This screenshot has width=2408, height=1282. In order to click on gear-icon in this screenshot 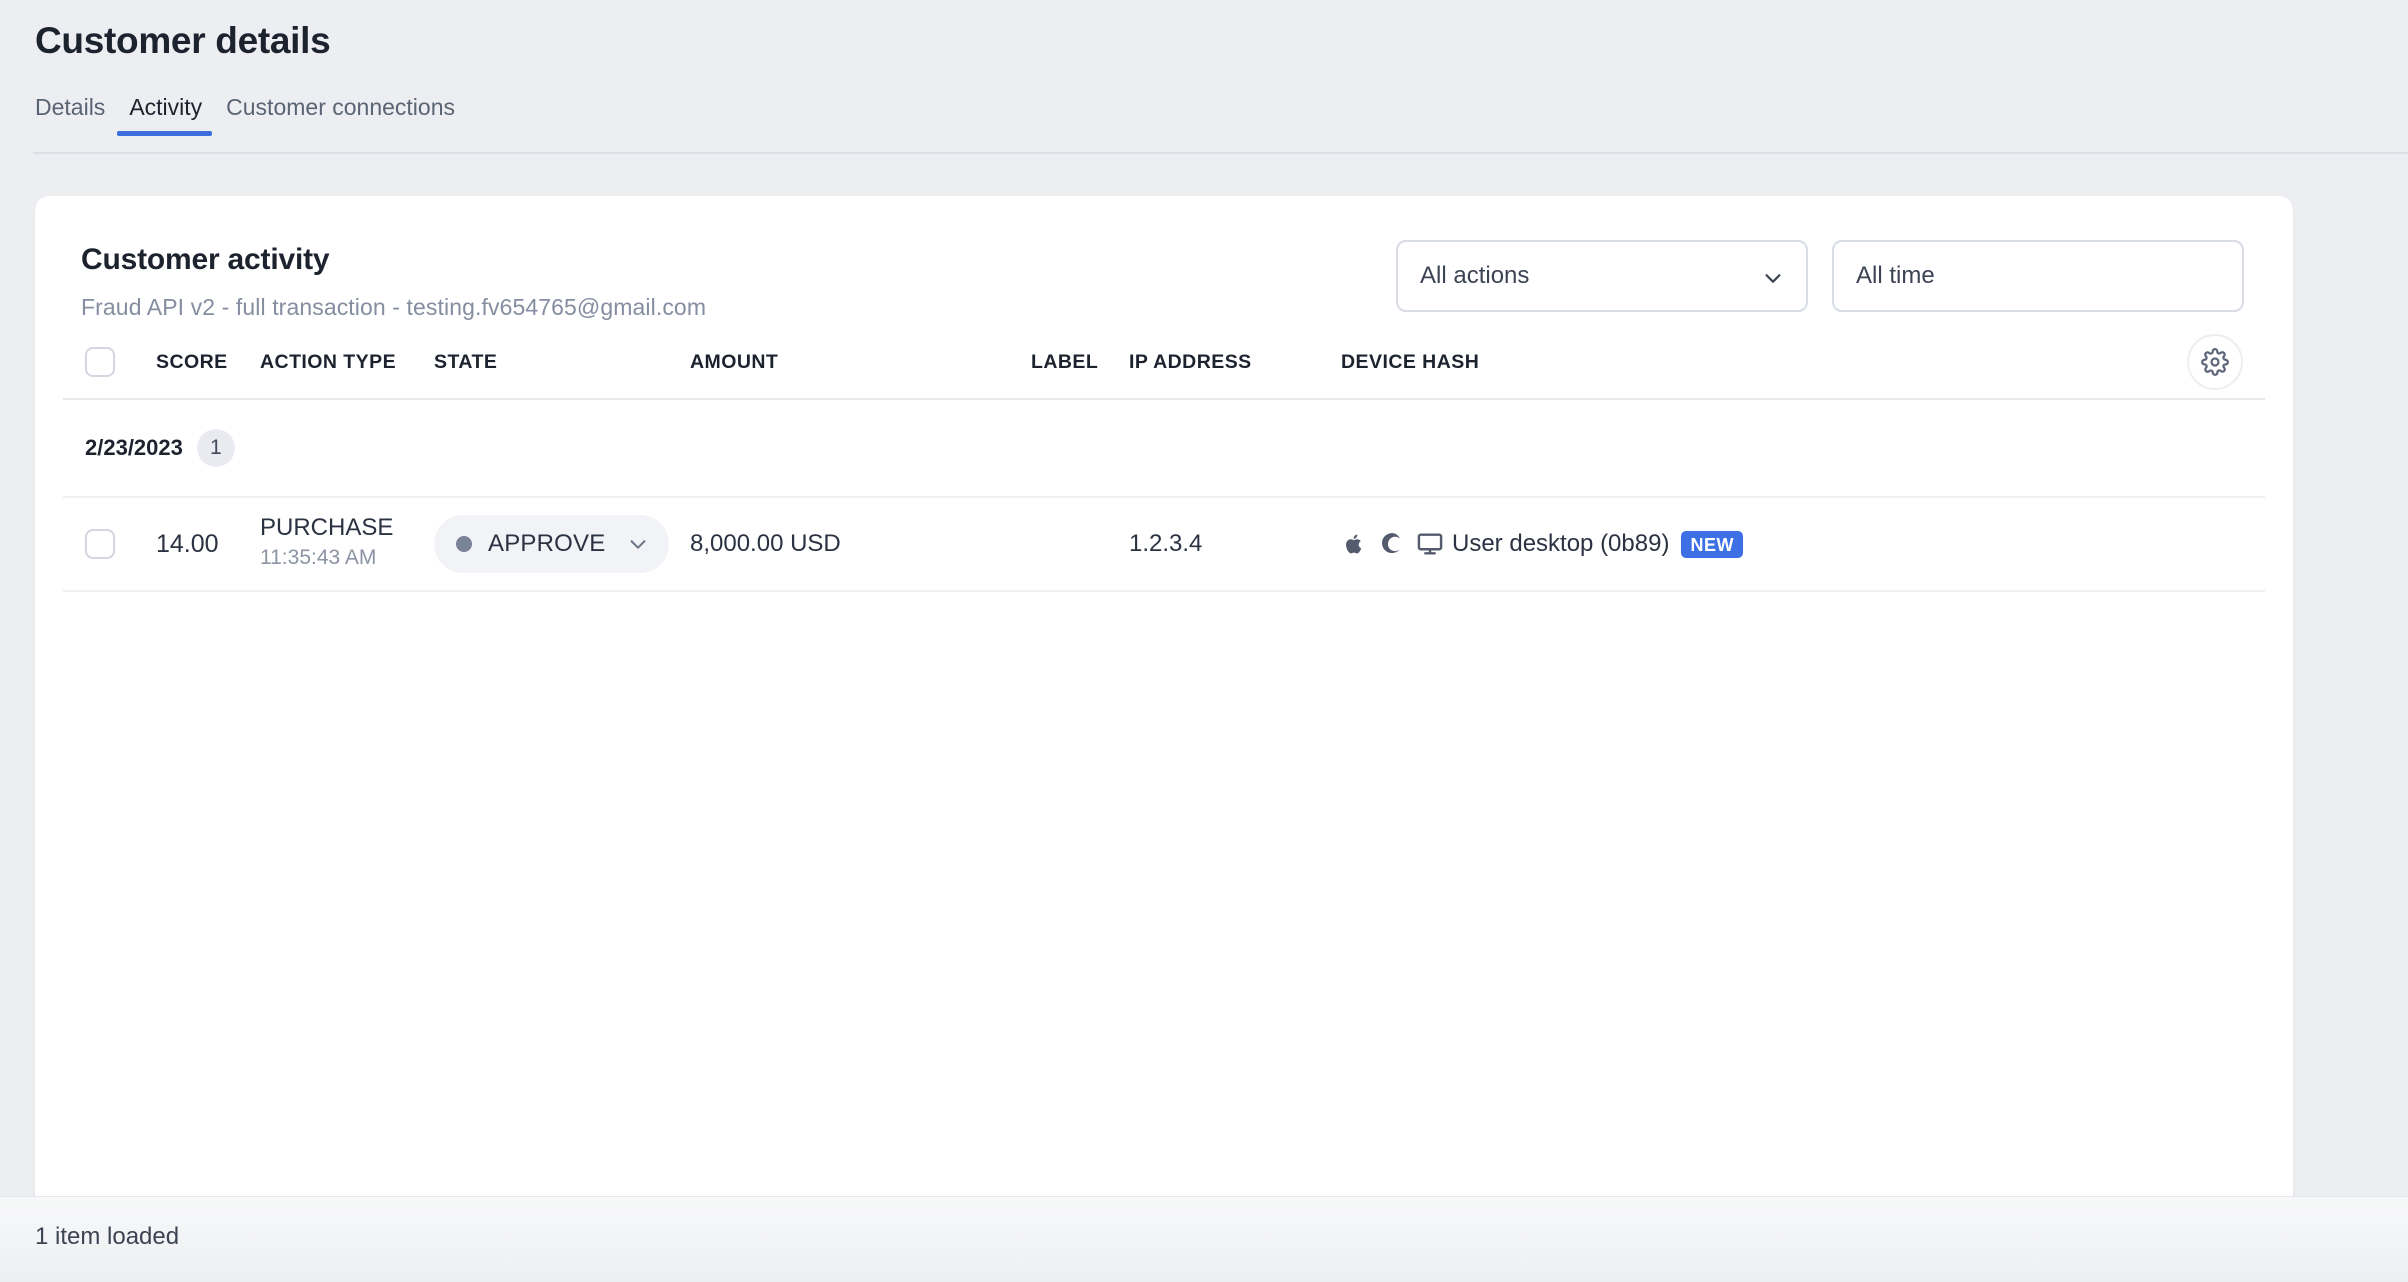, I will do `click(2215, 362)`.